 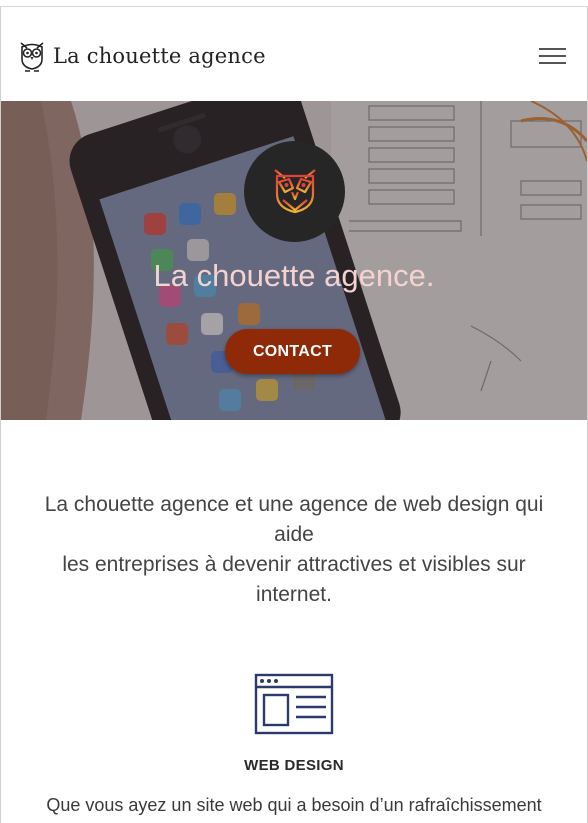 I want to click on hero-title: La chouette agence., so click(x=294, y=275).